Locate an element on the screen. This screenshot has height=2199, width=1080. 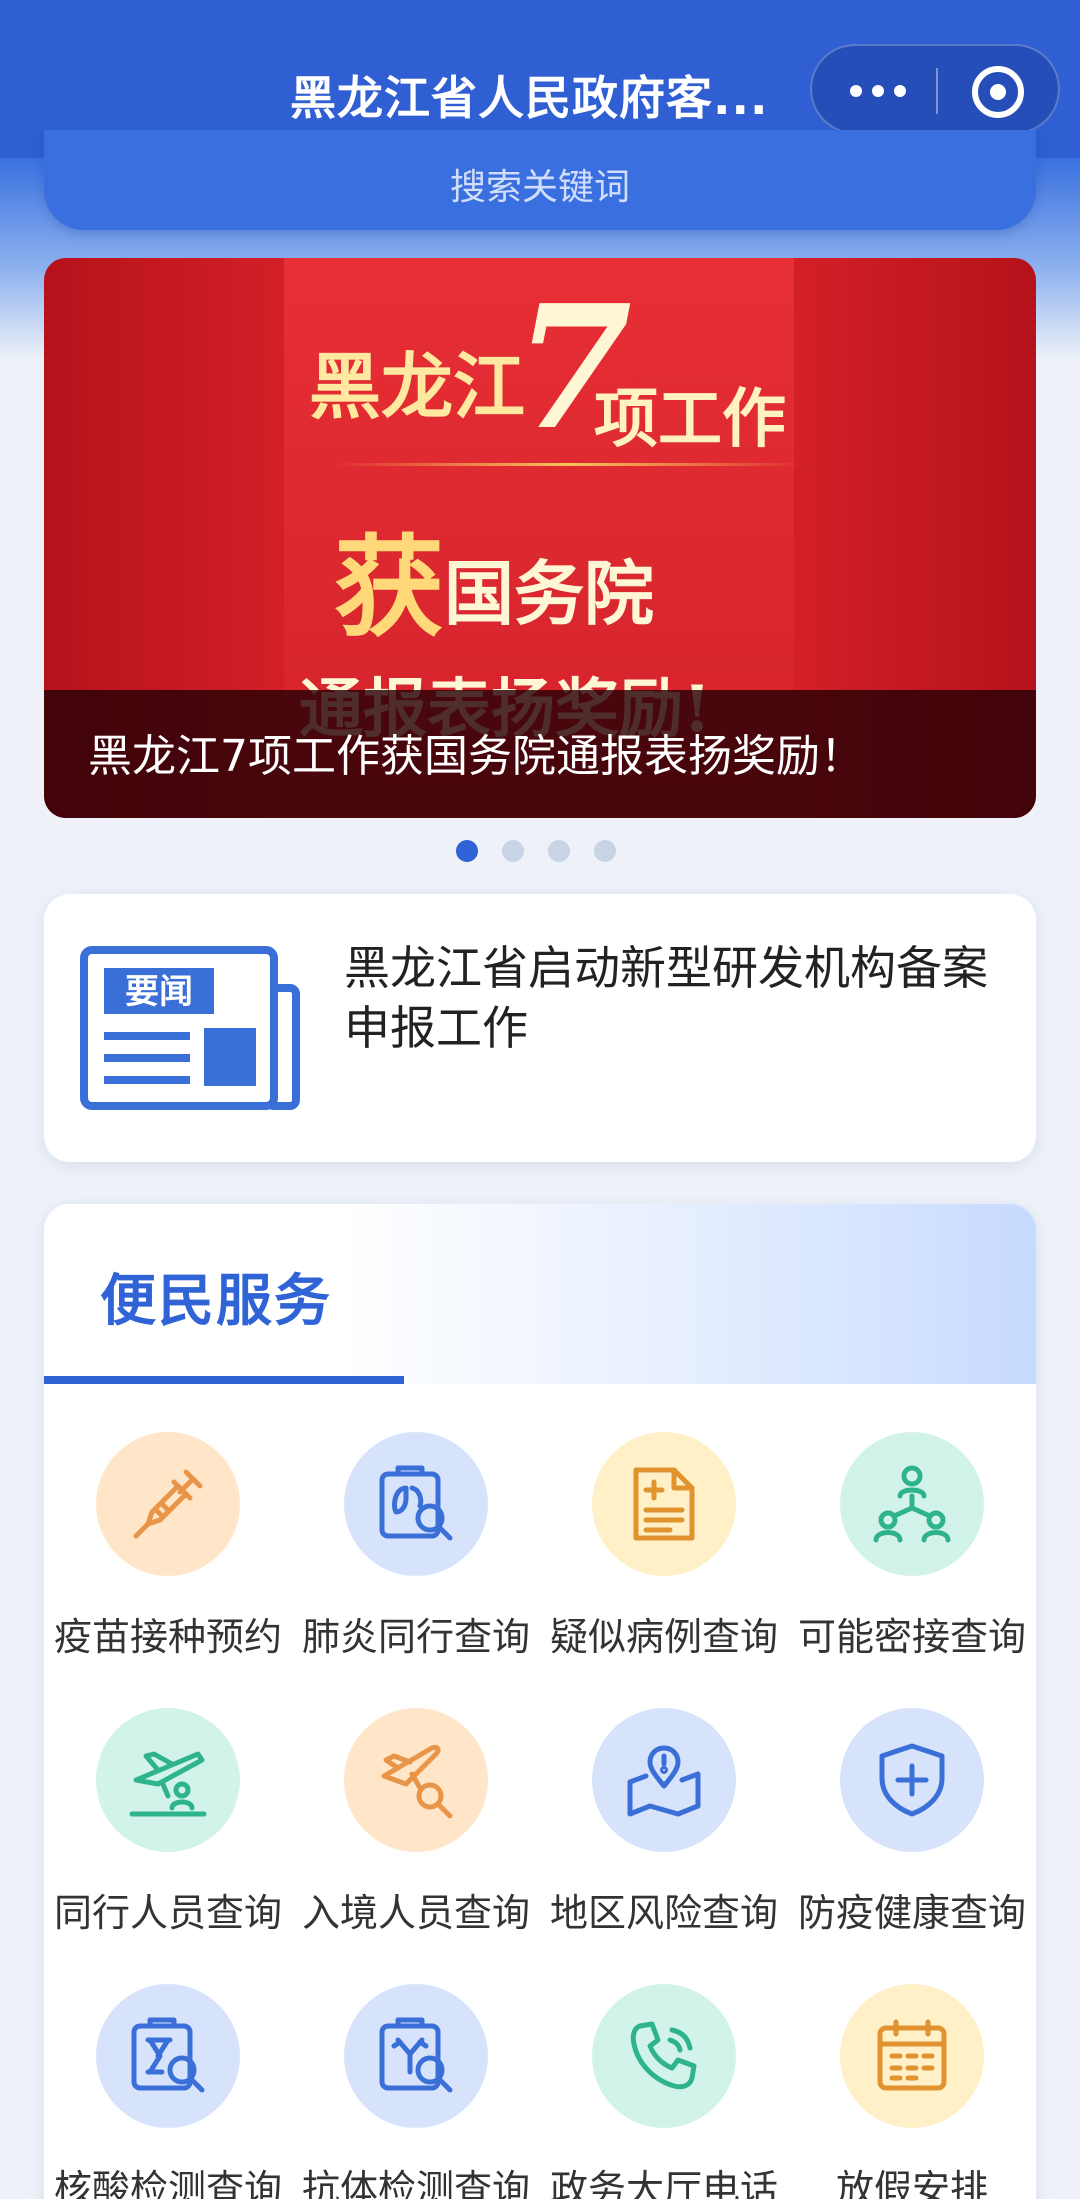
antibody-search-icon is located at coordinates (416, 2055).